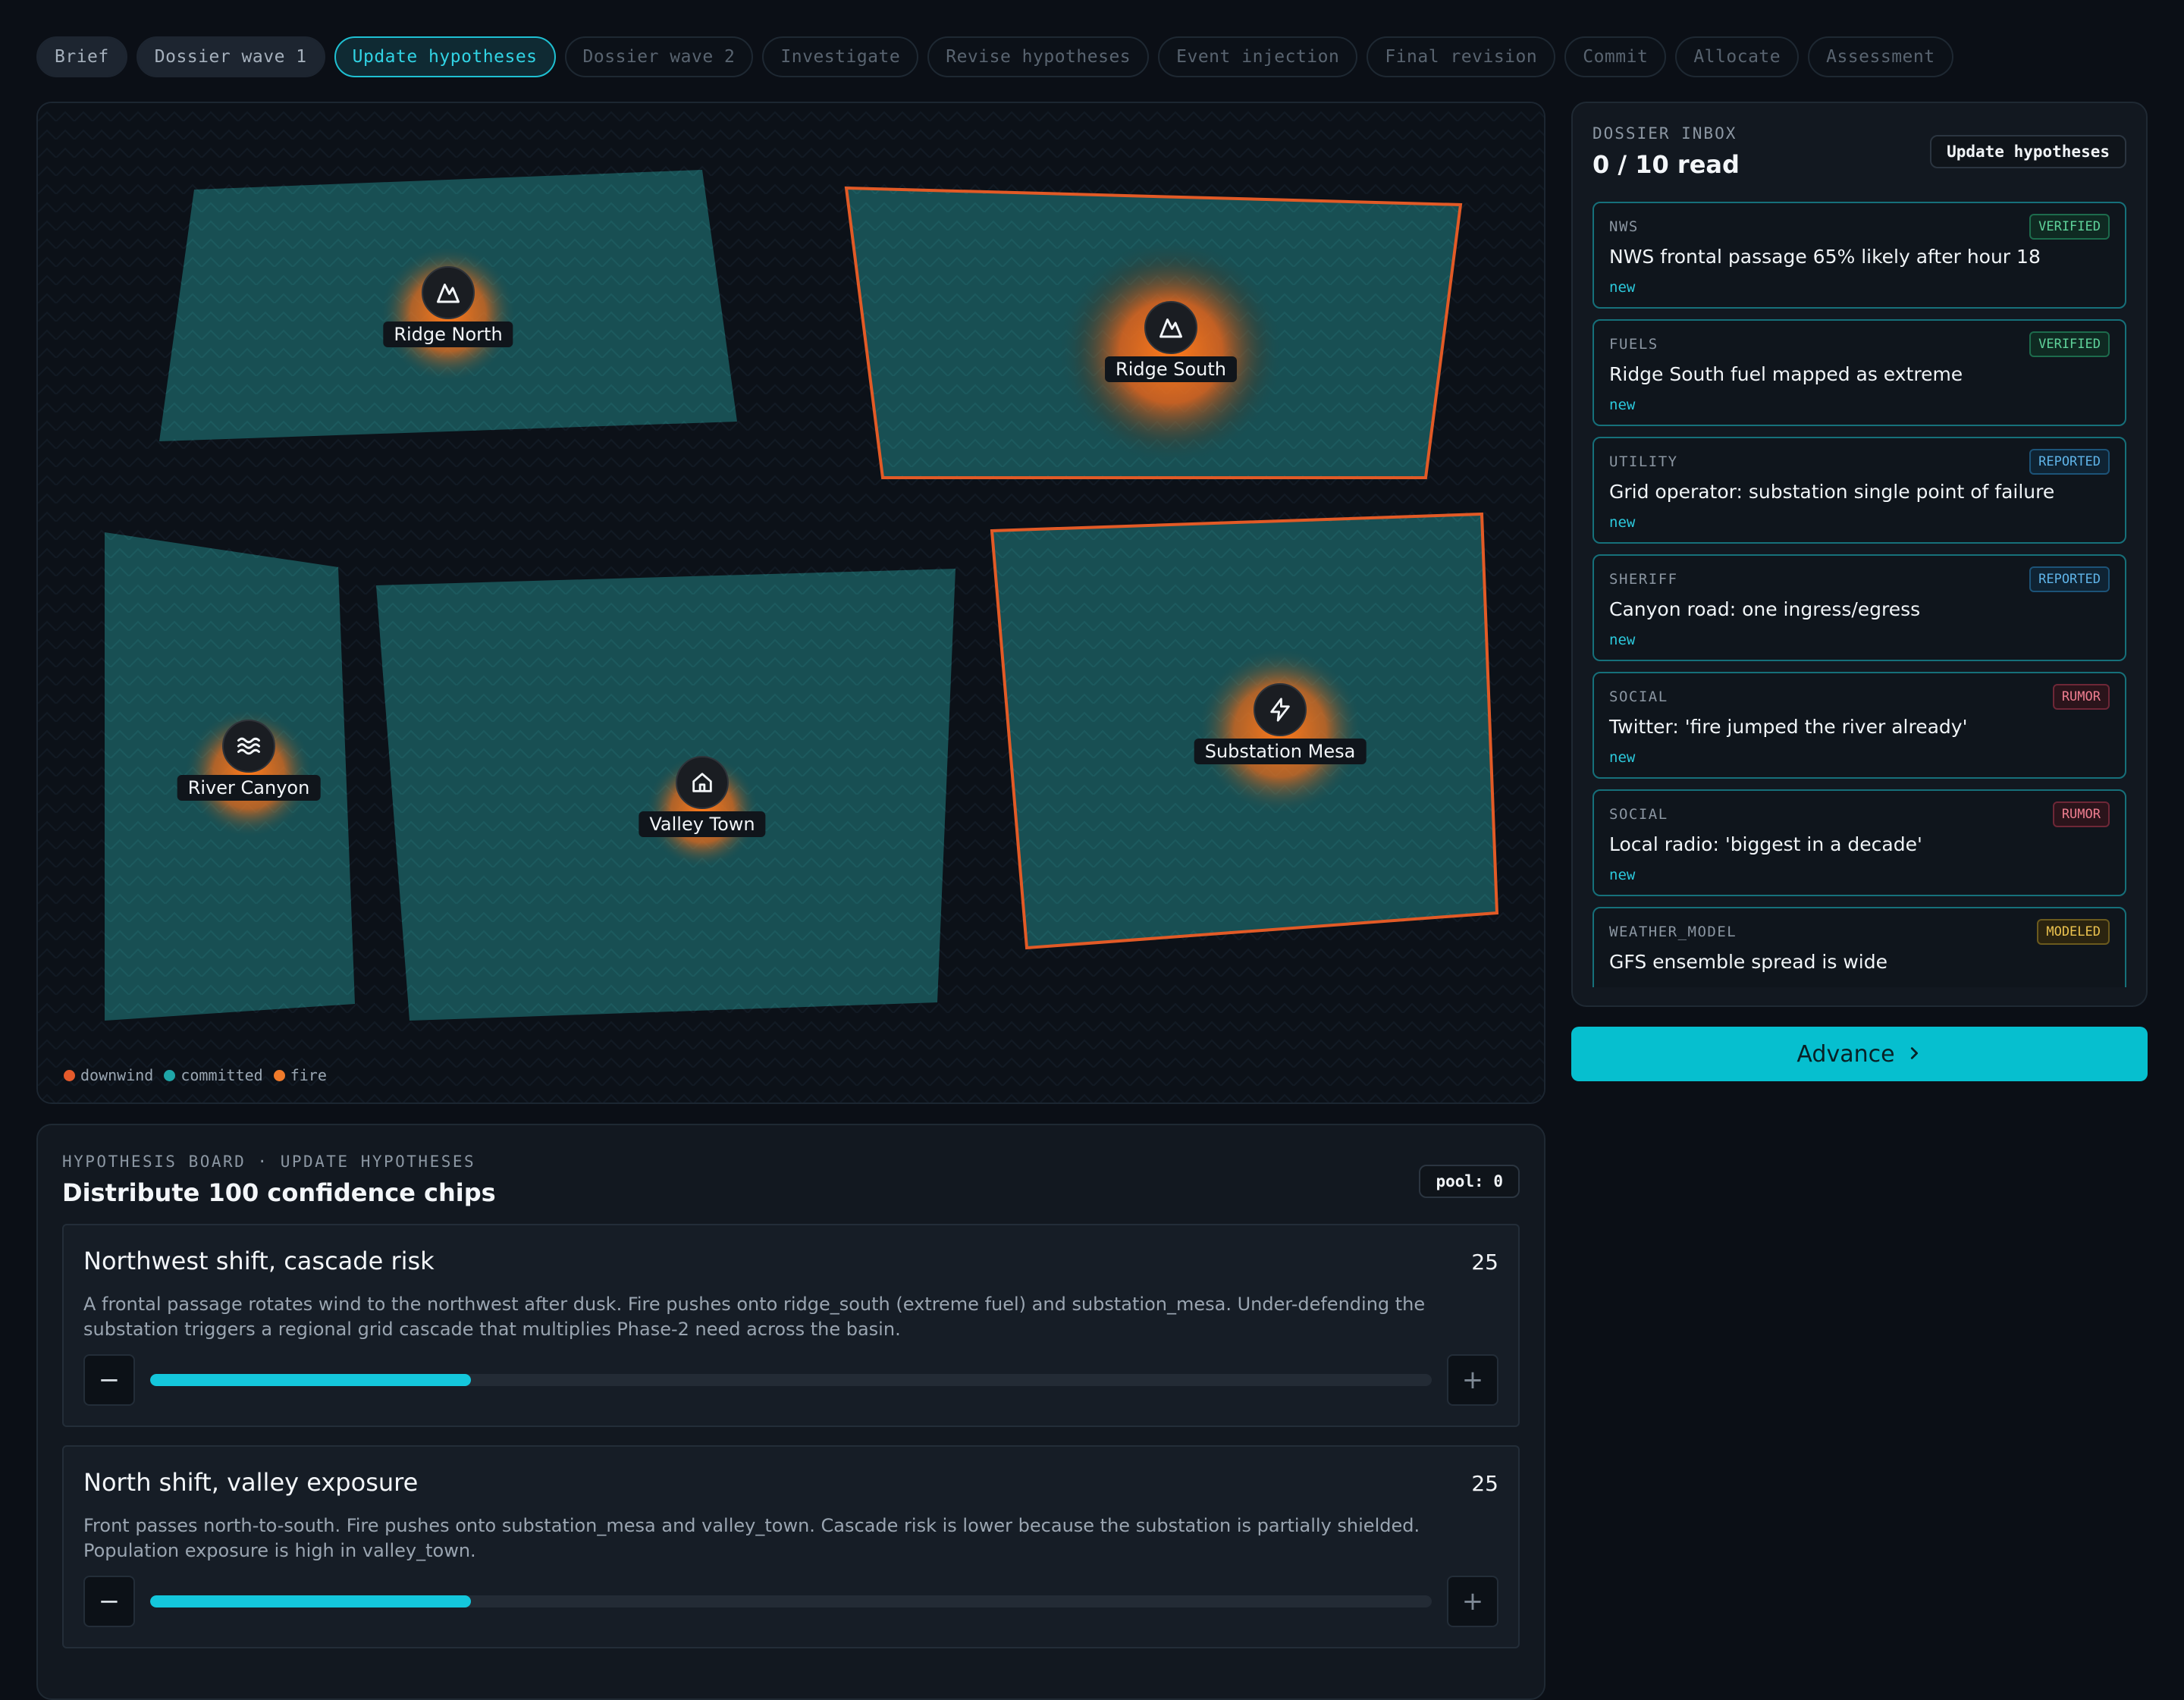 The image size is (2184, 1700). I want to click on phase-brief: Brief, so click(81, 56).